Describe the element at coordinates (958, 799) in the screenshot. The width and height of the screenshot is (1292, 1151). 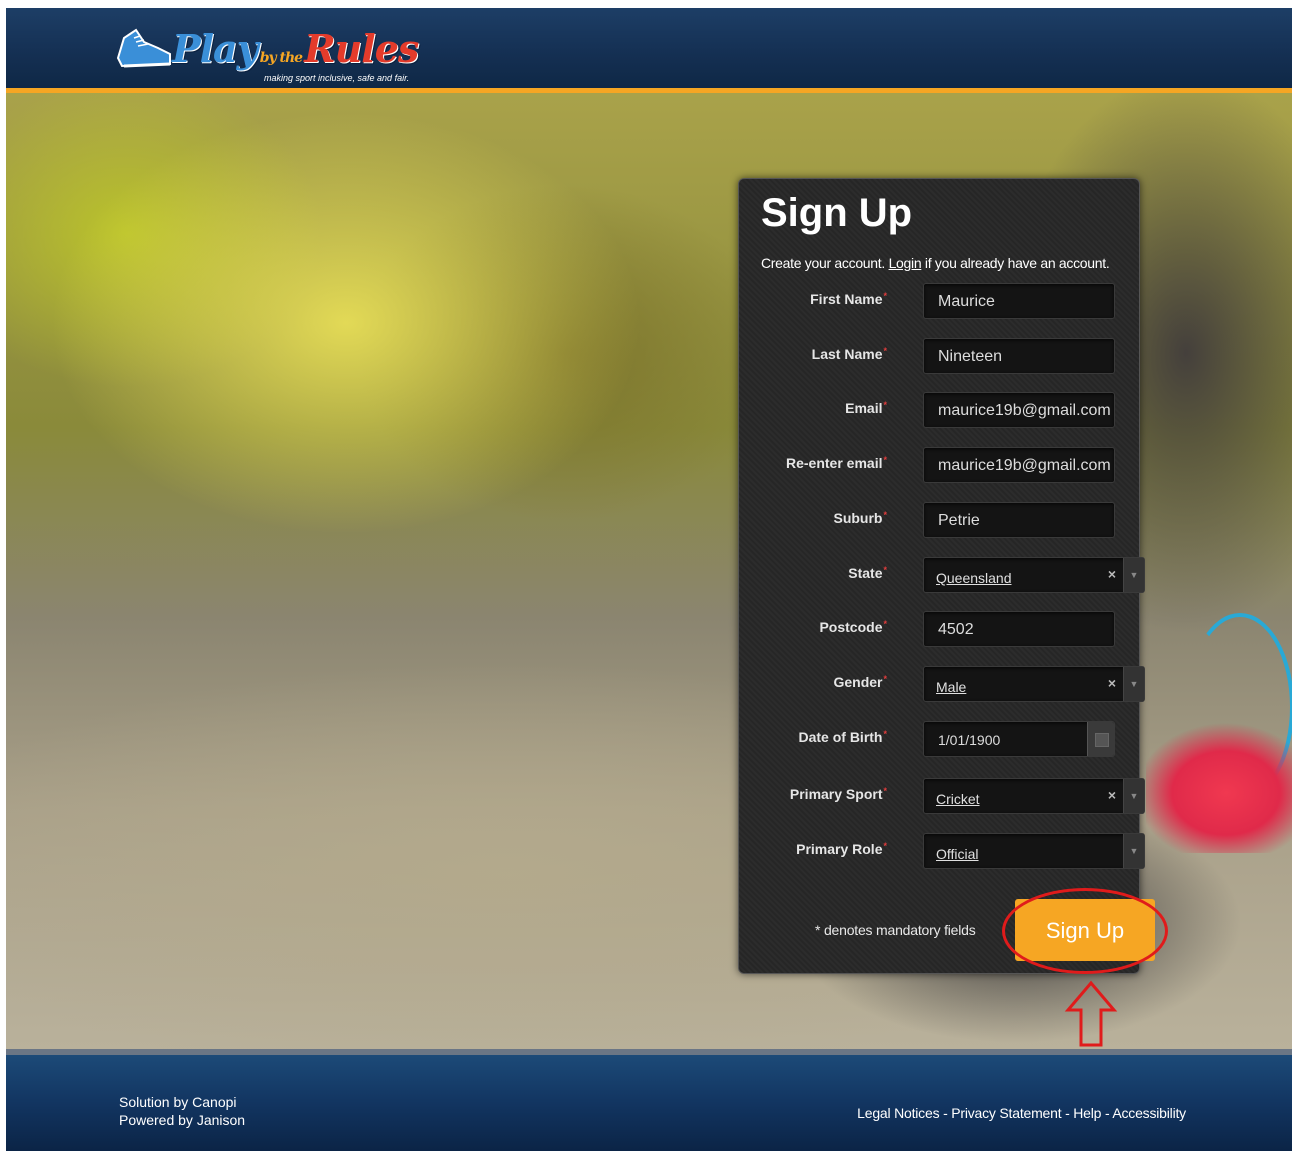
I see `primary-sport-value: Cricket` at that location.